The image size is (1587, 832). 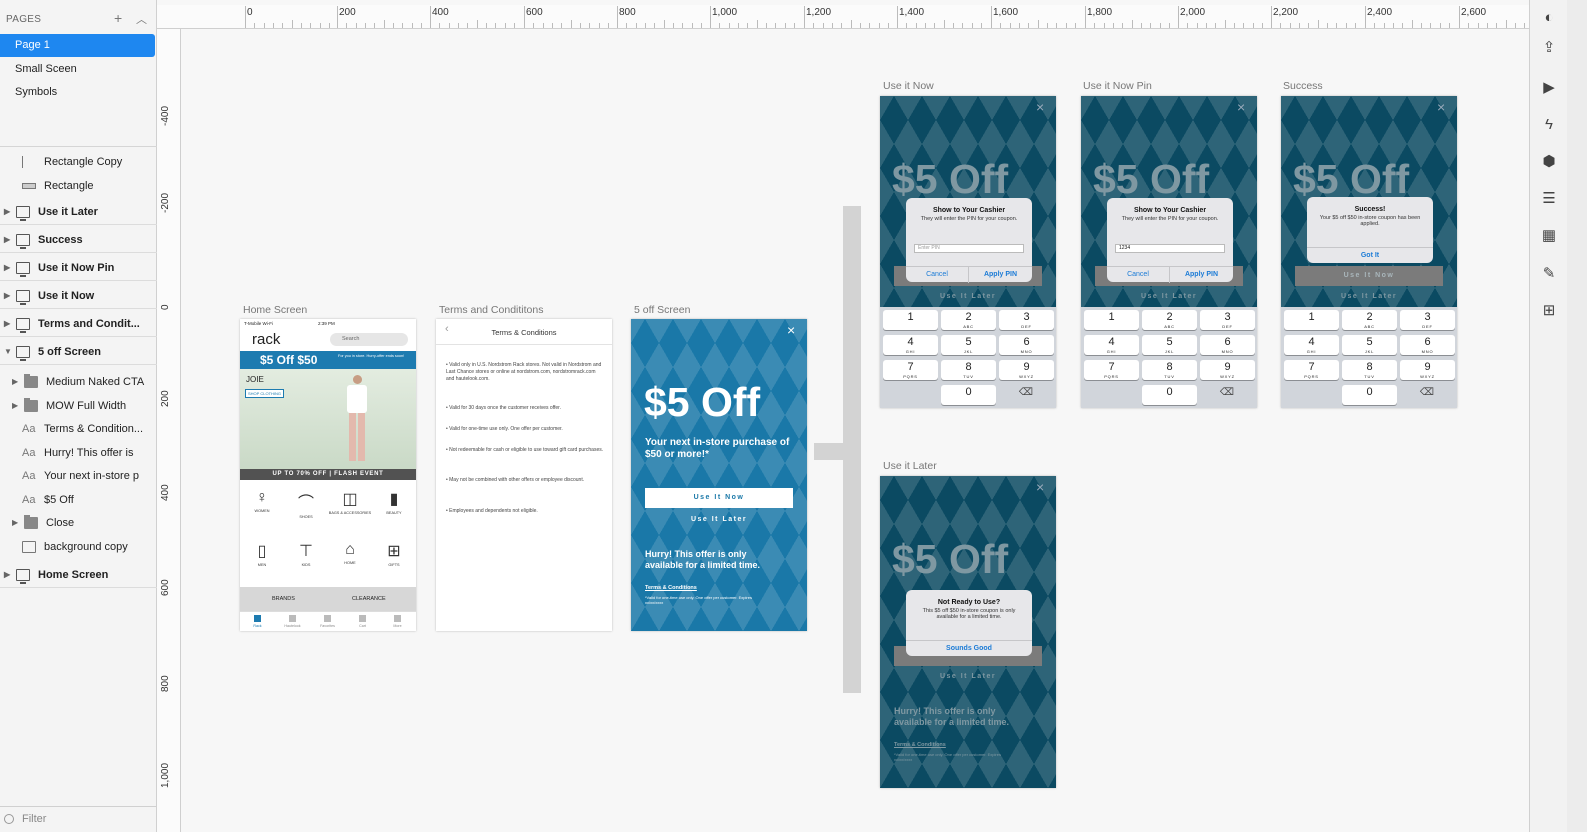 I want to click on artboard-title-home-screen: Home Screen, so click(x=275, y=310).